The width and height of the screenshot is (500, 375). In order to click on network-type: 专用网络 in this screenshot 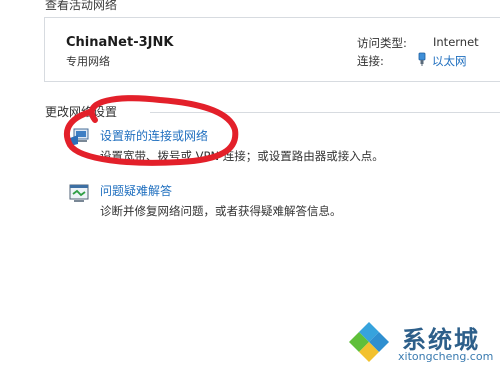, I will do `click(88, 61)`.